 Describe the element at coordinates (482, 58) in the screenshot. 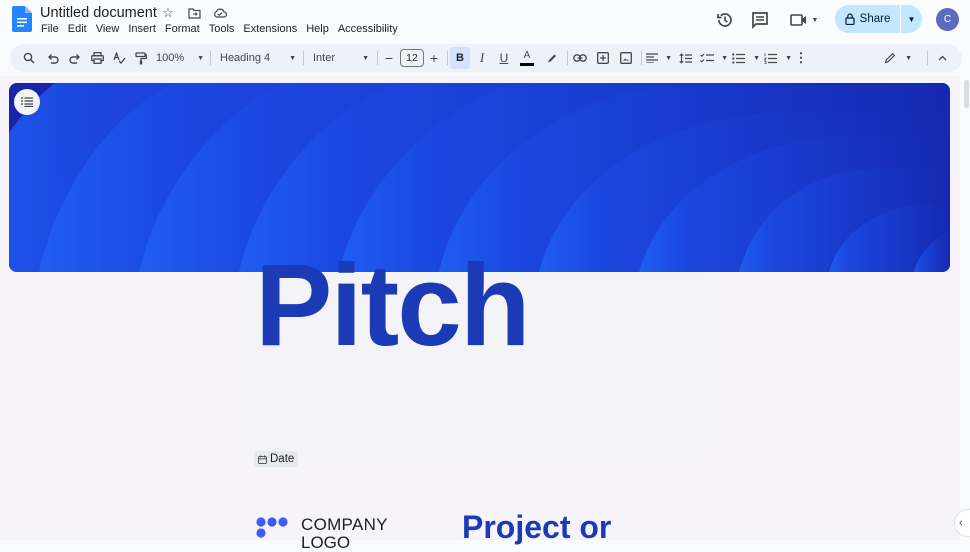

I see `italic-button: I` at that location.